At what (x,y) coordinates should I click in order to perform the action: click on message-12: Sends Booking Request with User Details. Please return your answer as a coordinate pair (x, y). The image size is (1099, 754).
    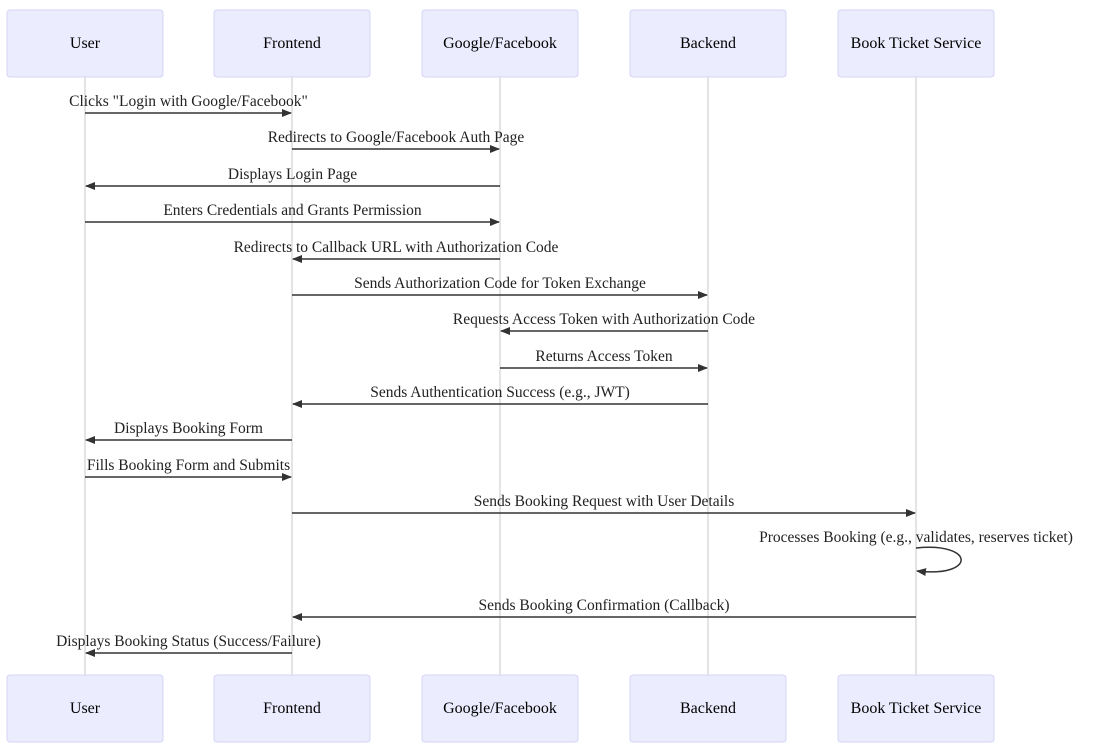
    Looking at the image, I should click on (604, 505).